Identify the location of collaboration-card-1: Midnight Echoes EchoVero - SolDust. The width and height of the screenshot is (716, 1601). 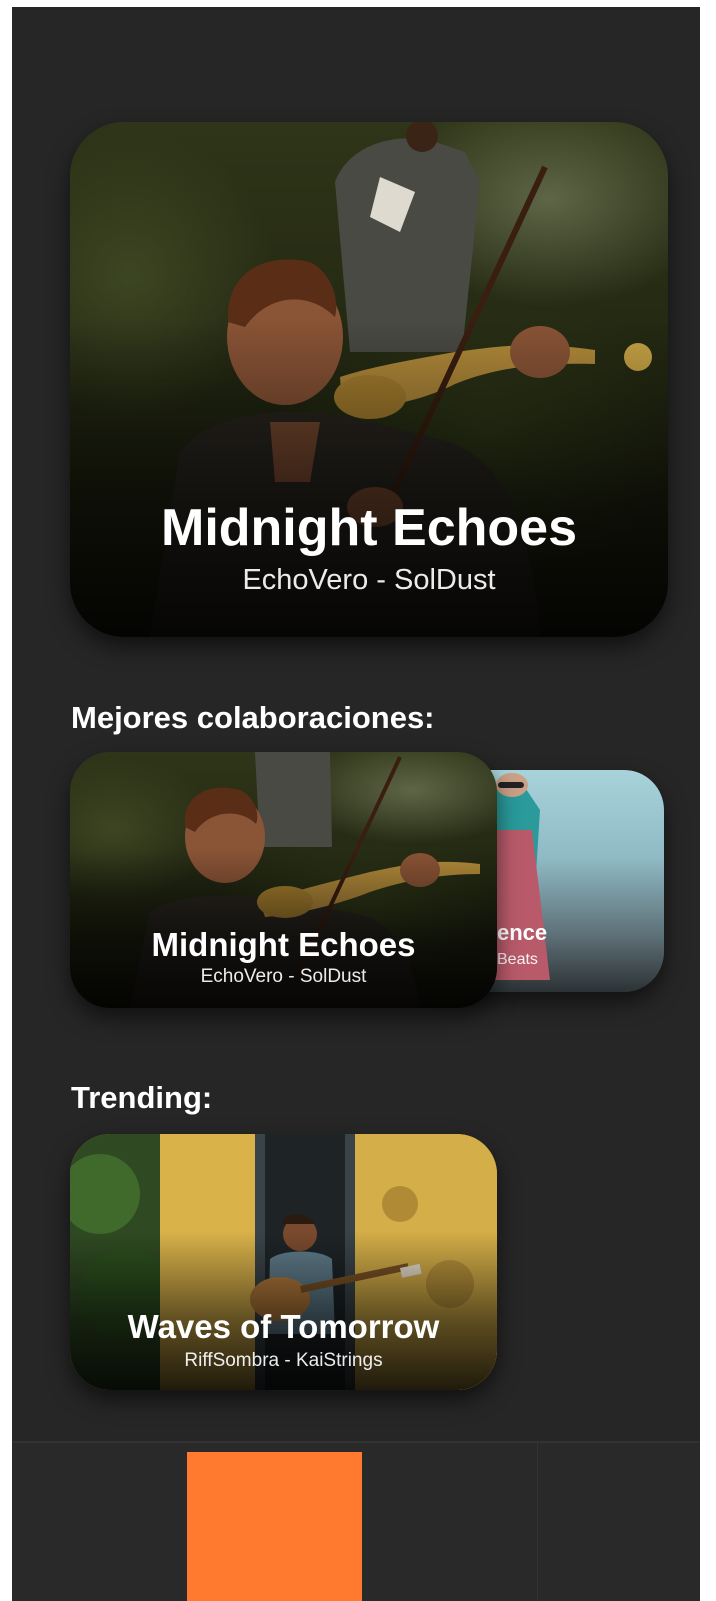
(283, 880).